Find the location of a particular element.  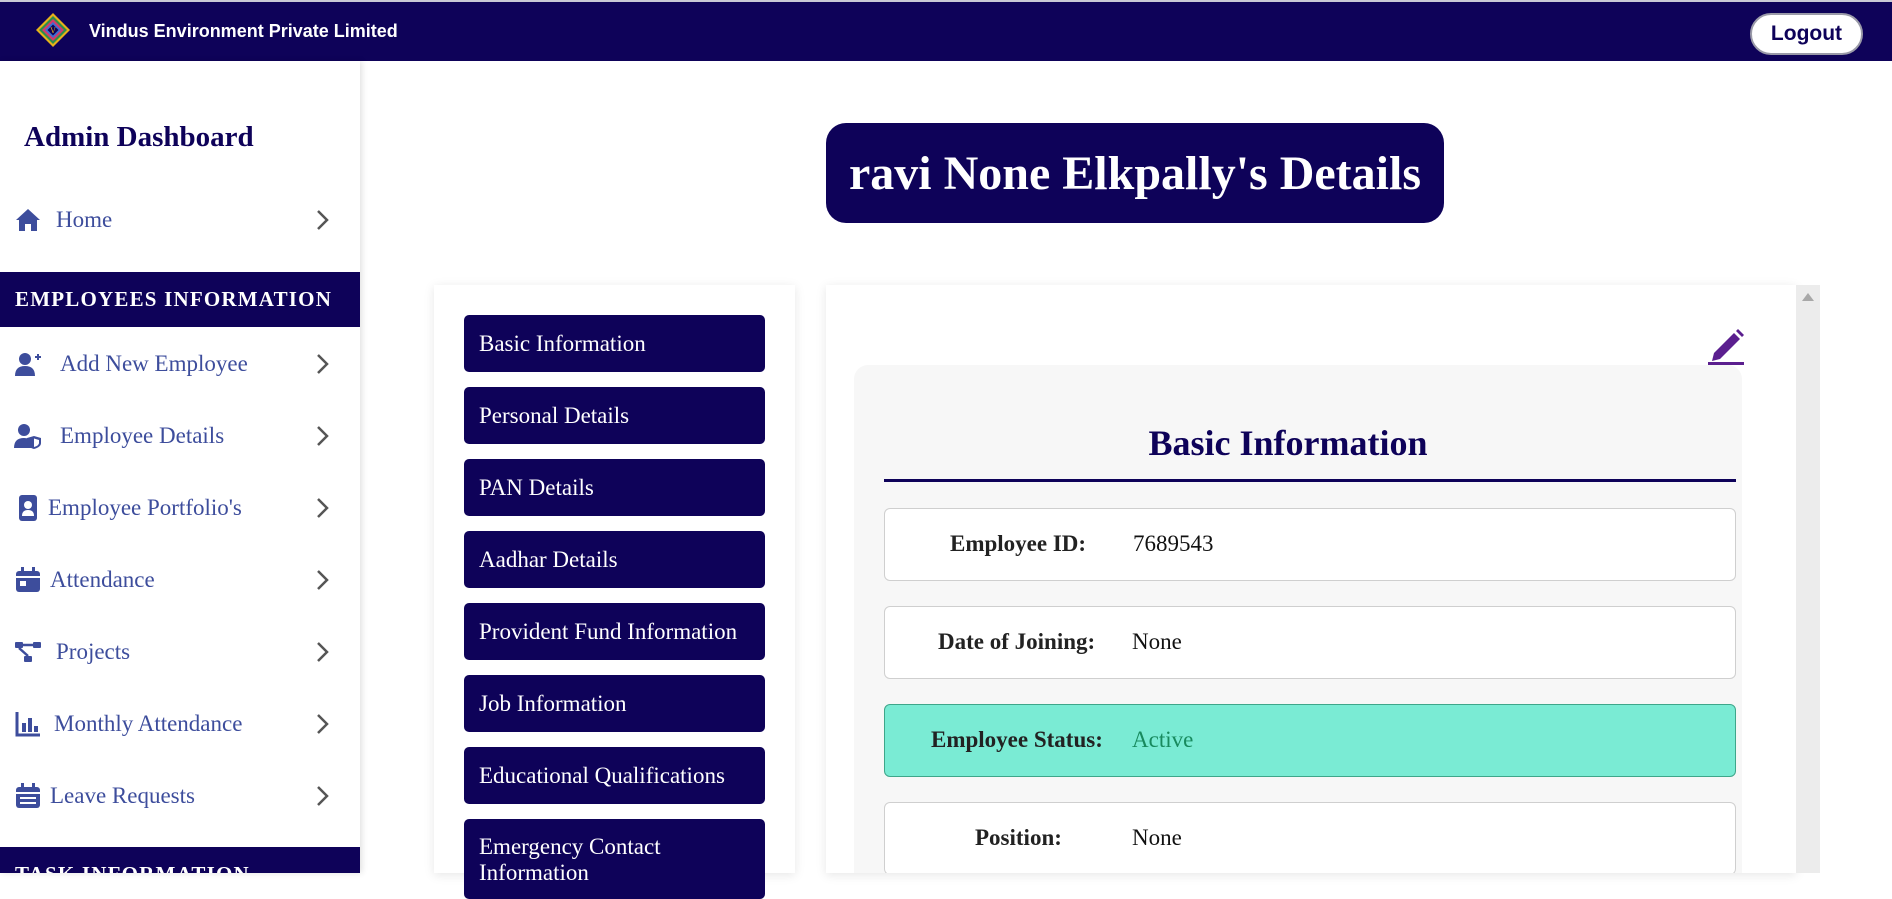

sidebar-item-label: Attendance is located at coordinates (102, 579).